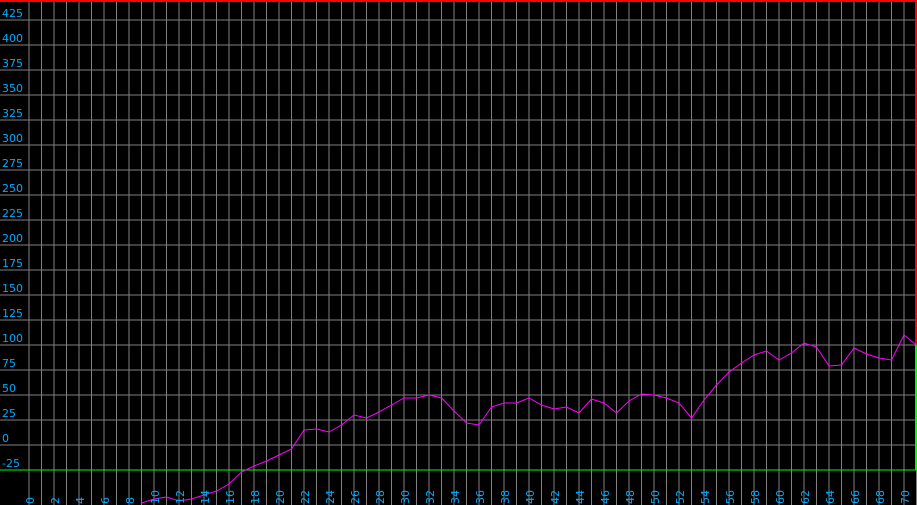 Image resolution: width=917 pixels, height=505 pixels. I want to click on y-tick-label: 0, so click(5, 438).